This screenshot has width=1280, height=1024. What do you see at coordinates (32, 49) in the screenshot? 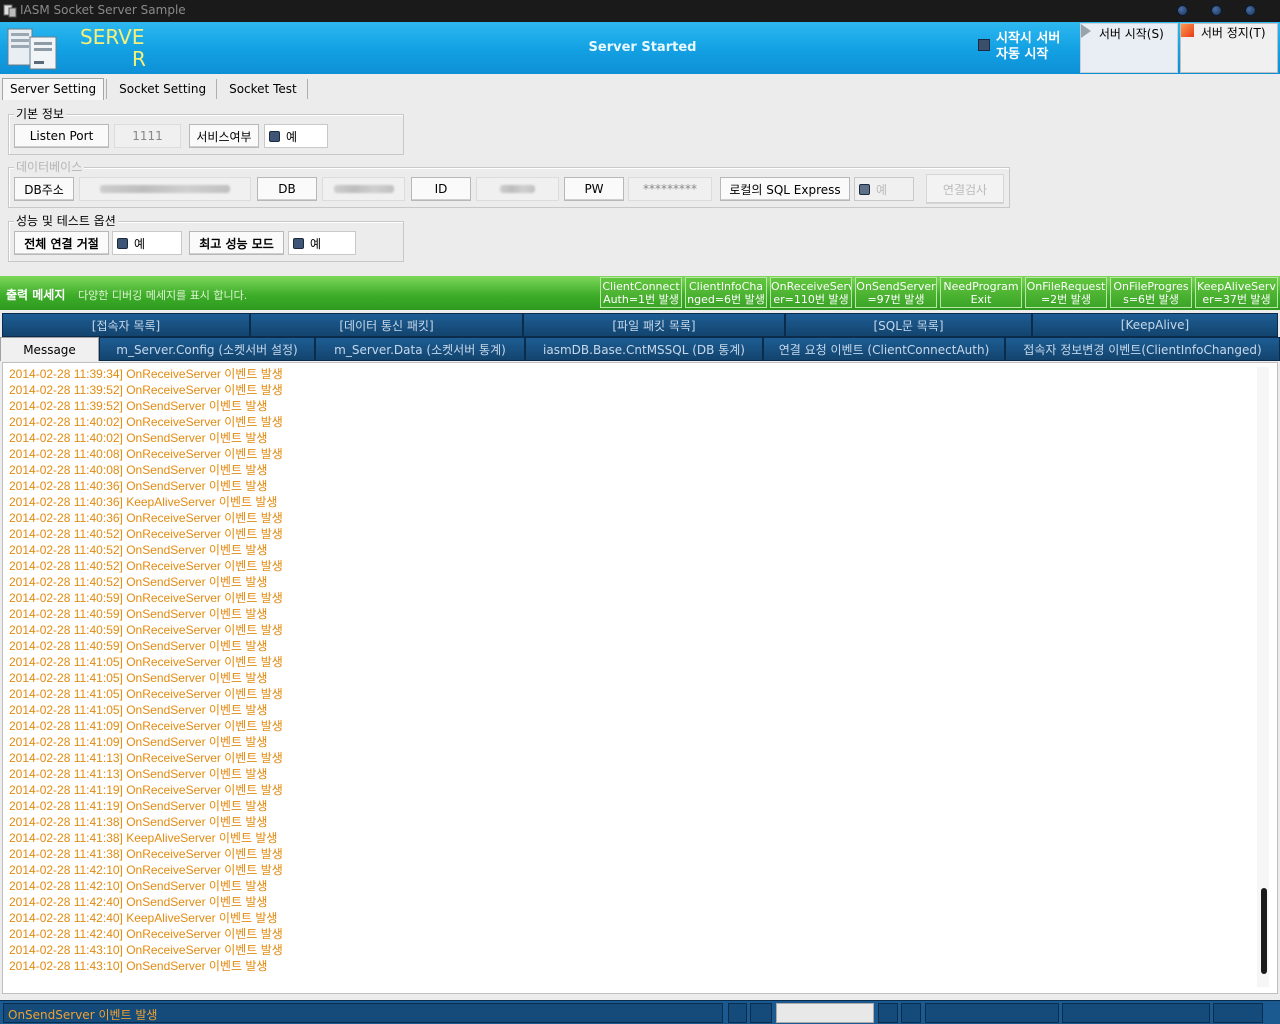
I see `server-icon` at bounding box center [32, 49].